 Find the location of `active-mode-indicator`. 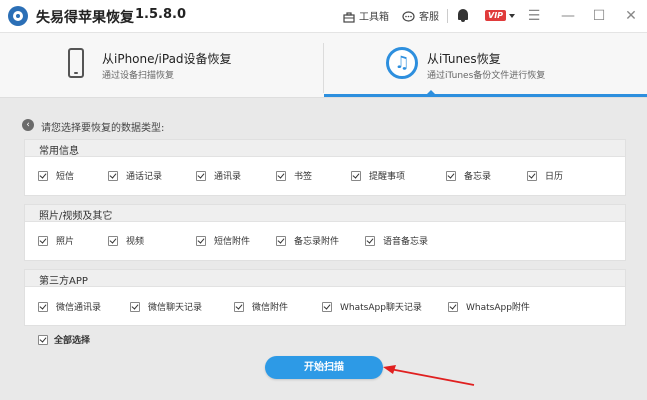

active-mode-indicator is located at coordinates (485, 95).